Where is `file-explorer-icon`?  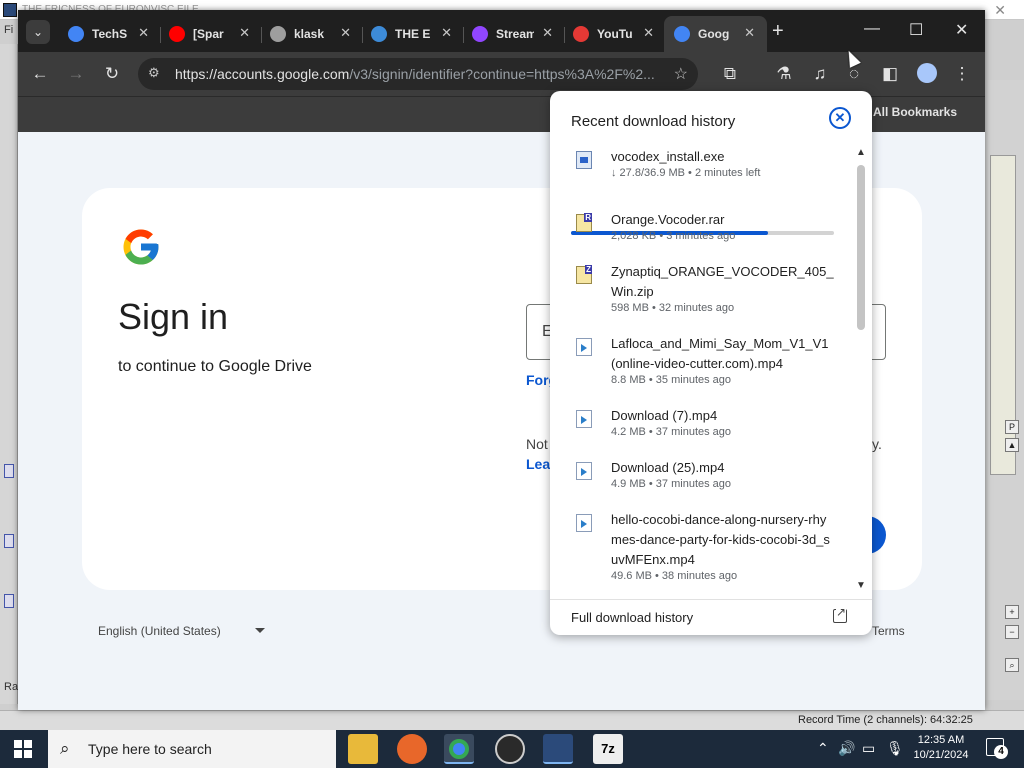
file-explorer-icon is located at coordinates (363, 749).